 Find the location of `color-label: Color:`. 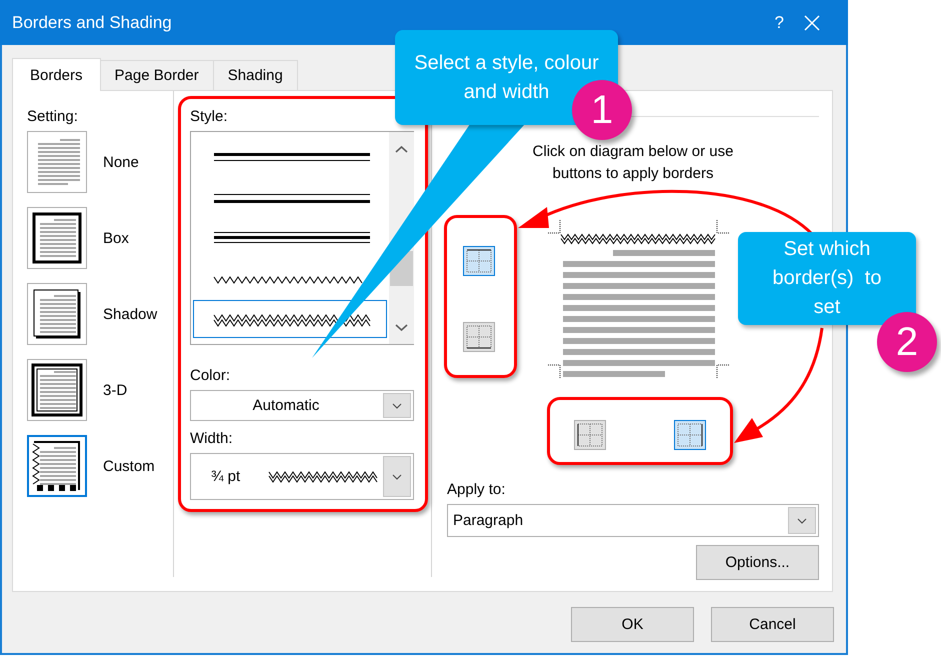

color-label: Color: is located at coordinates (211, 376).